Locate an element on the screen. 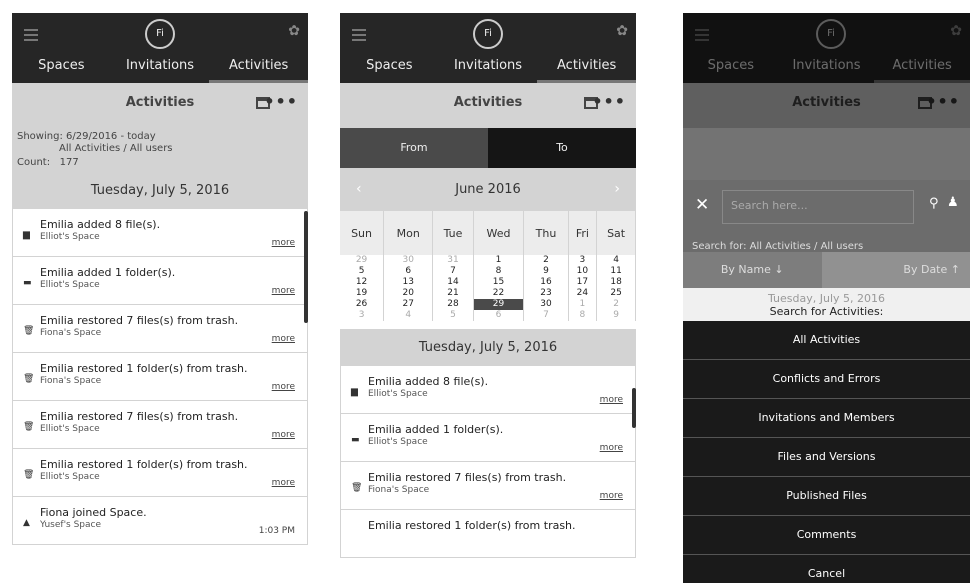  calendar-day: 23 is located at coordinates (546, 293).